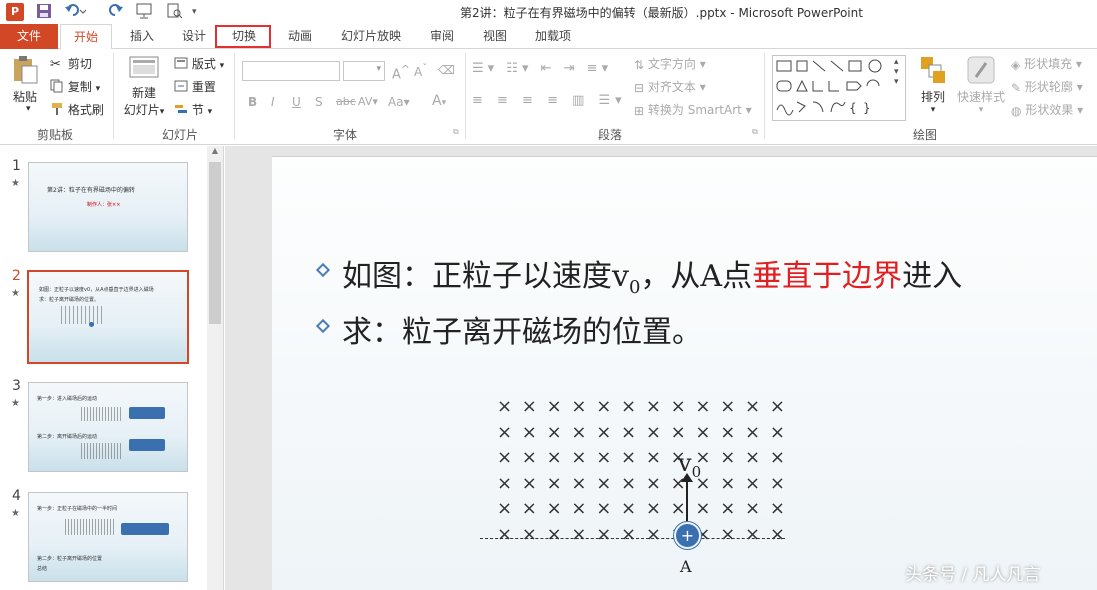 The image size is (1097, 590). What do you see at coordinates (542, 68) in the screenshot?
I see `list-buttons: ☰▾ ☷▾ ⇤ ⇥ ≡▾` at bounding box center [542, 68].